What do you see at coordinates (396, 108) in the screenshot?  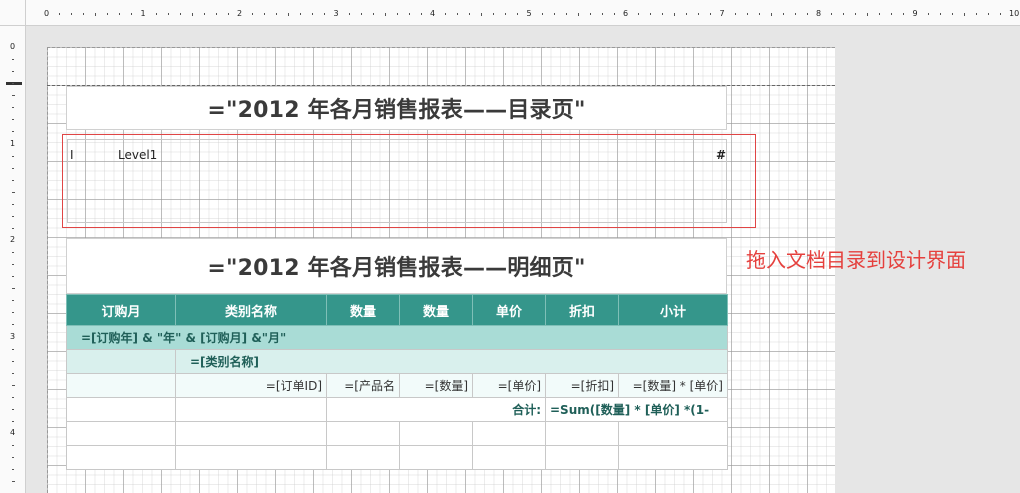 I see `toc-title-textbox: ="2012 年各月销售报表——目录页"` at bounding box center [396, 108].